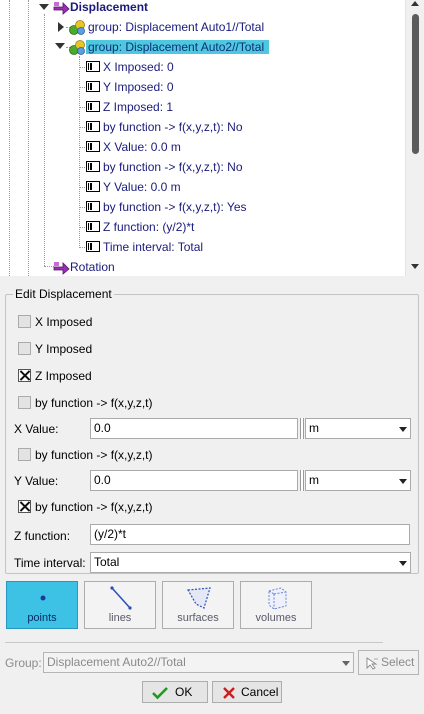 This screenshot has width=424, height=714. Describe the element at coordinates (194, 642) in the screenshot. I see `separator` at that location.